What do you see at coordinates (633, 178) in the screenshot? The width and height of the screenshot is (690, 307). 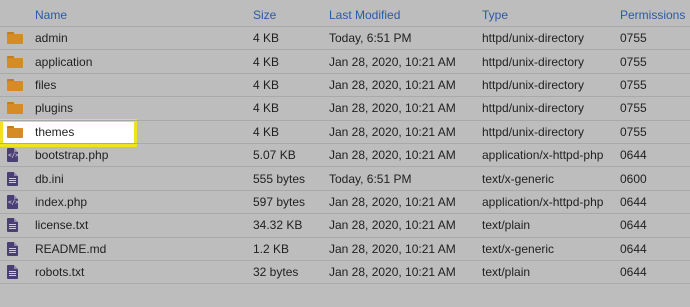 I see `file-permissions: 0600` at bounding box center [633, 178].